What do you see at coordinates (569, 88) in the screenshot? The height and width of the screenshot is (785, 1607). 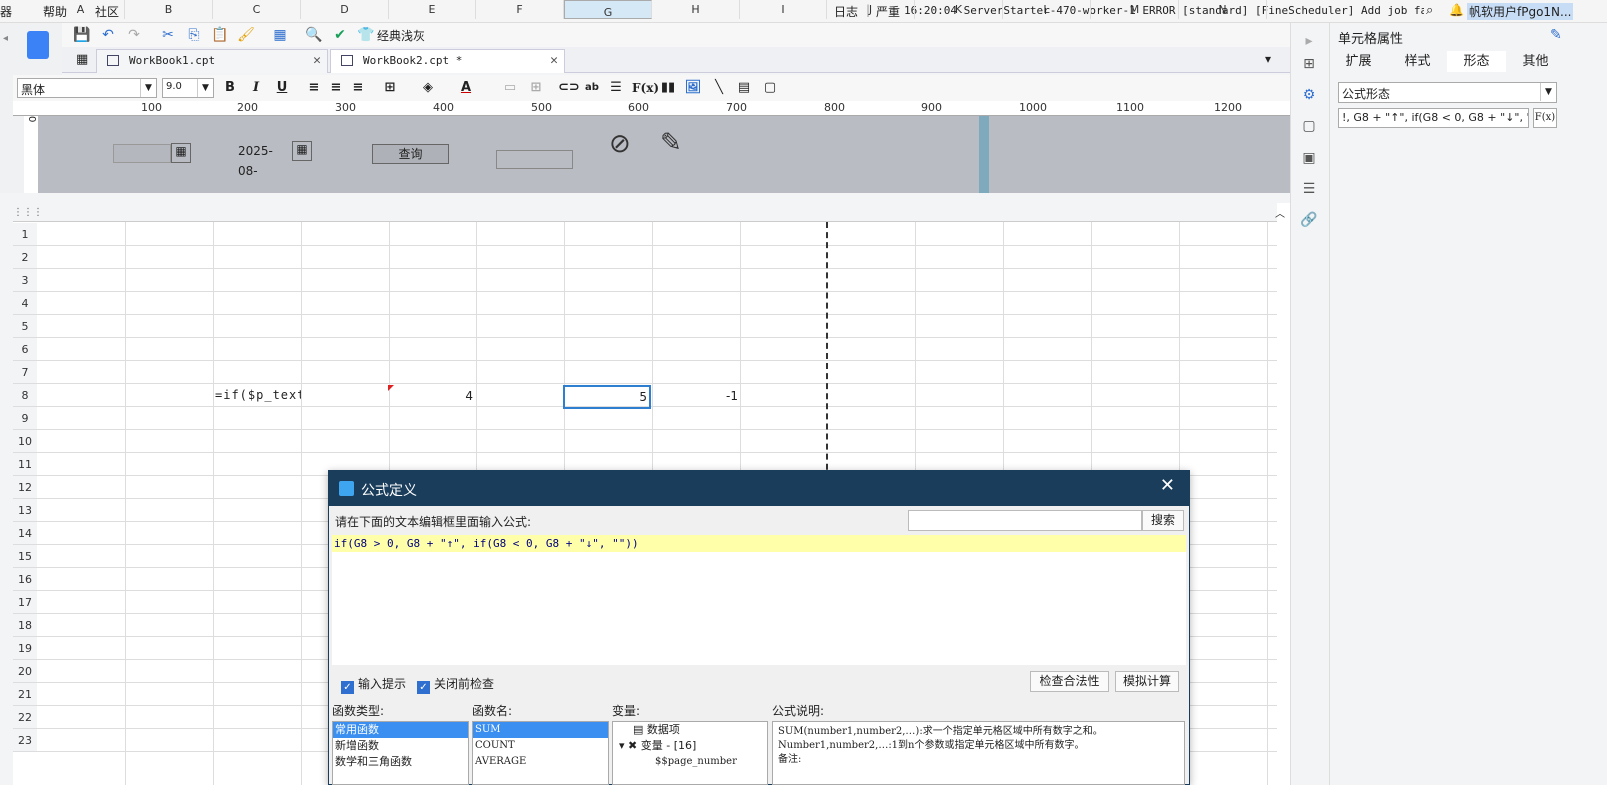 I see `link-icon: ⊂⊃` at bounding box center [569, 88].